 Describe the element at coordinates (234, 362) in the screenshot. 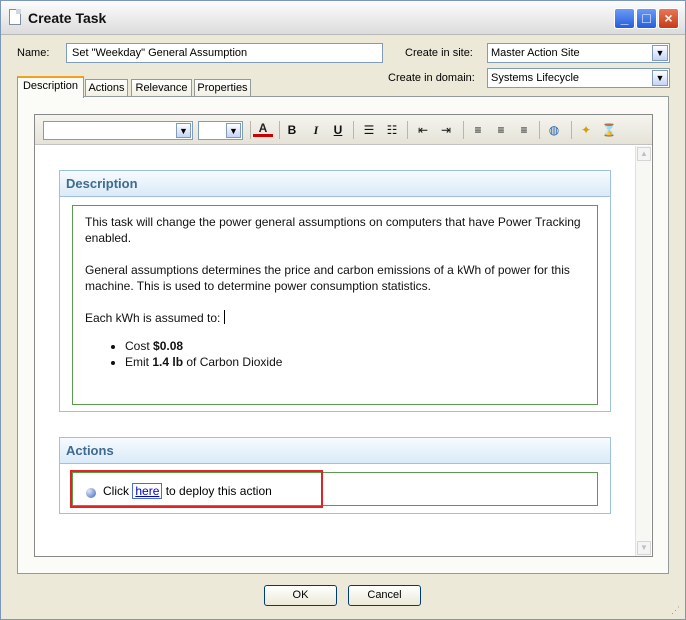

I see `list-item-suffix: of Carbon Dioxide` at that location.